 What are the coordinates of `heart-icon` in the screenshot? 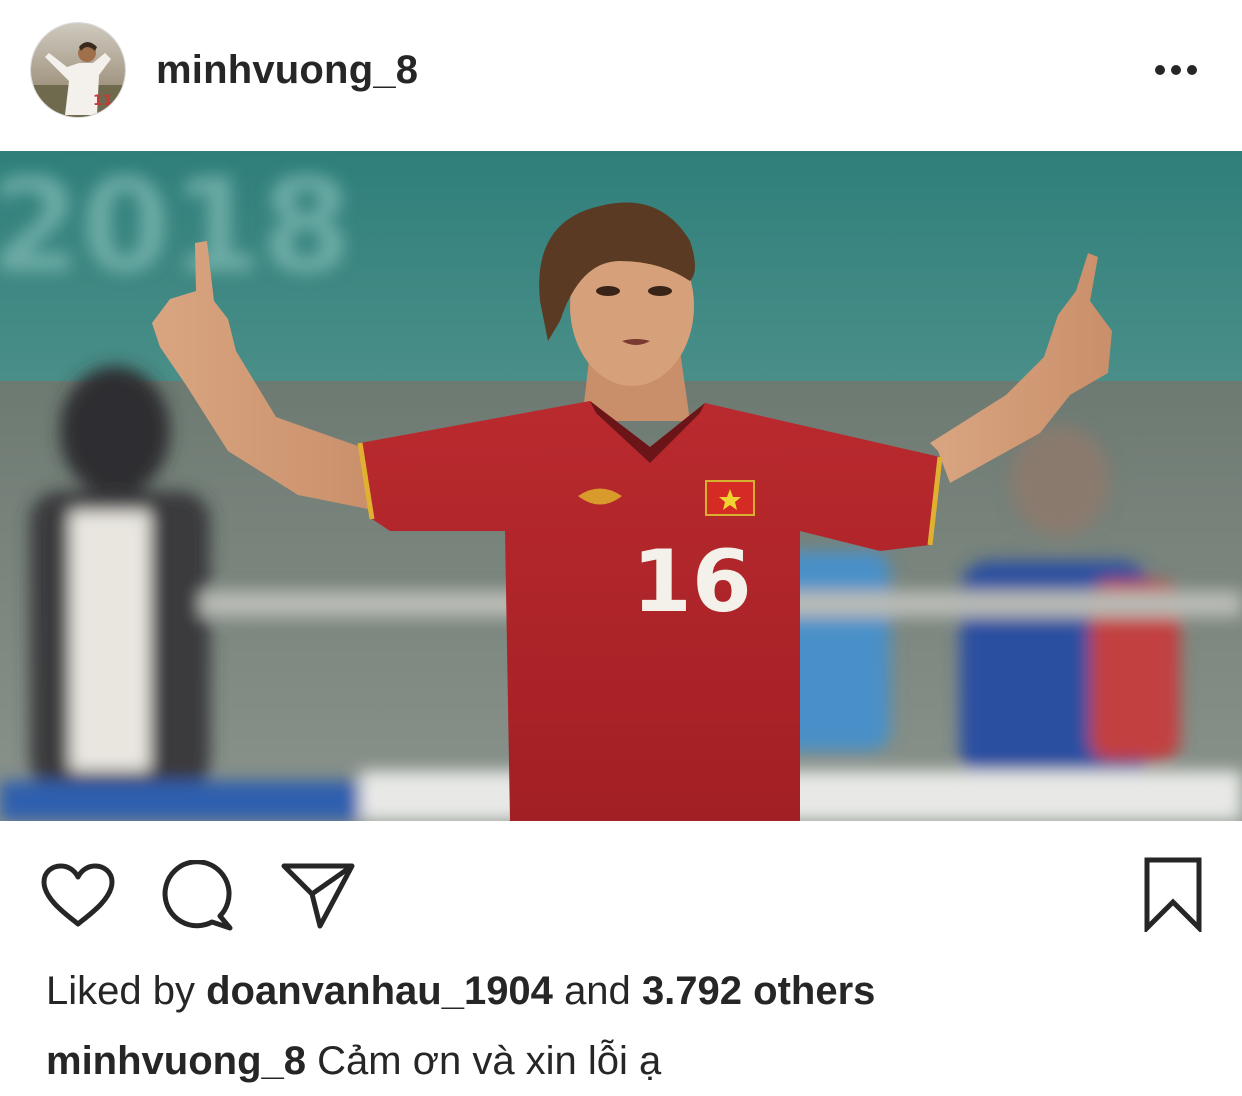 It's located at (78, 896).